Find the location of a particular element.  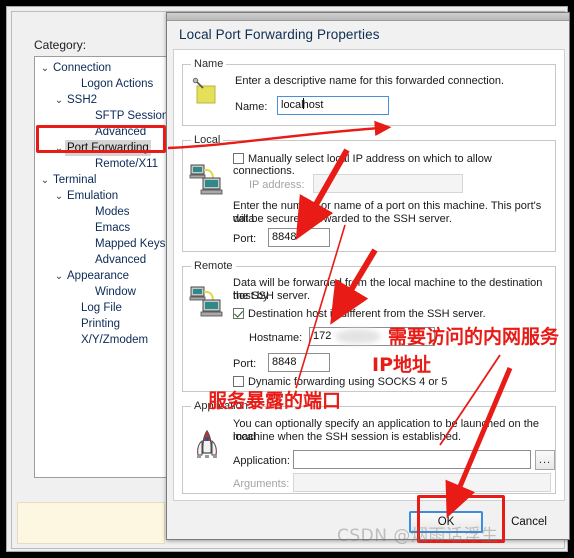

tree-item: Remote/X11 is located at coordinates (103, 164).